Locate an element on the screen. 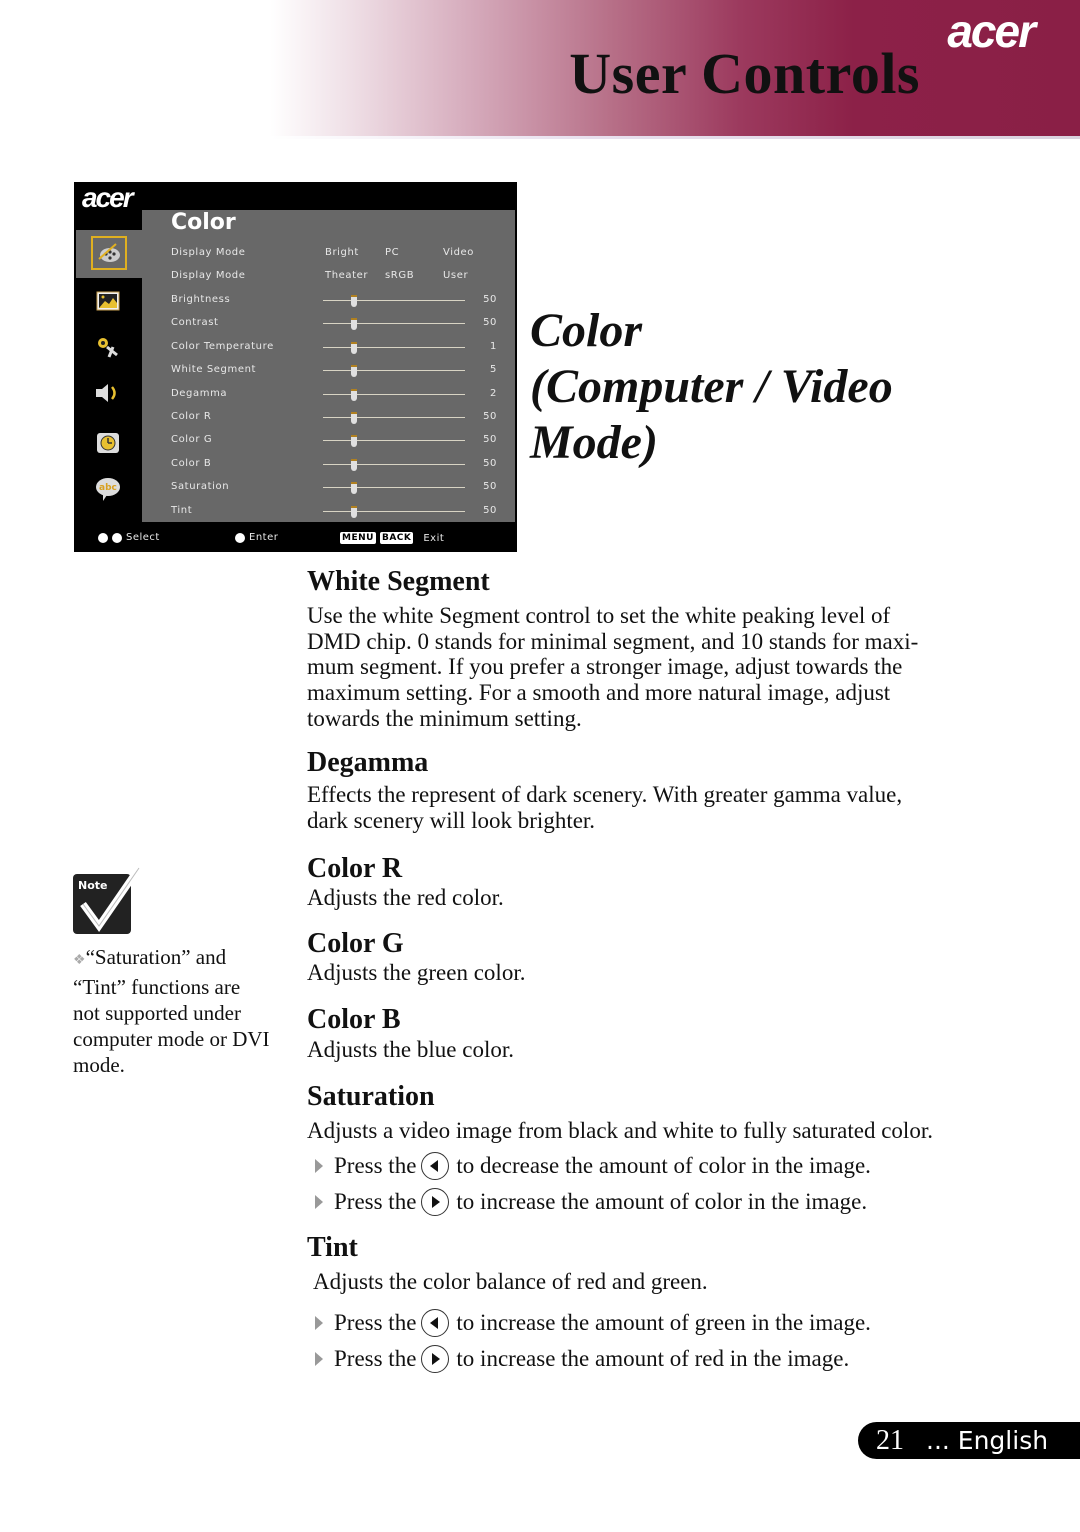 The width and height of the screenshot is (1080, 1532). osd-slider-row-white-segment: White Segment 5 is located at coordinates (336, 371).